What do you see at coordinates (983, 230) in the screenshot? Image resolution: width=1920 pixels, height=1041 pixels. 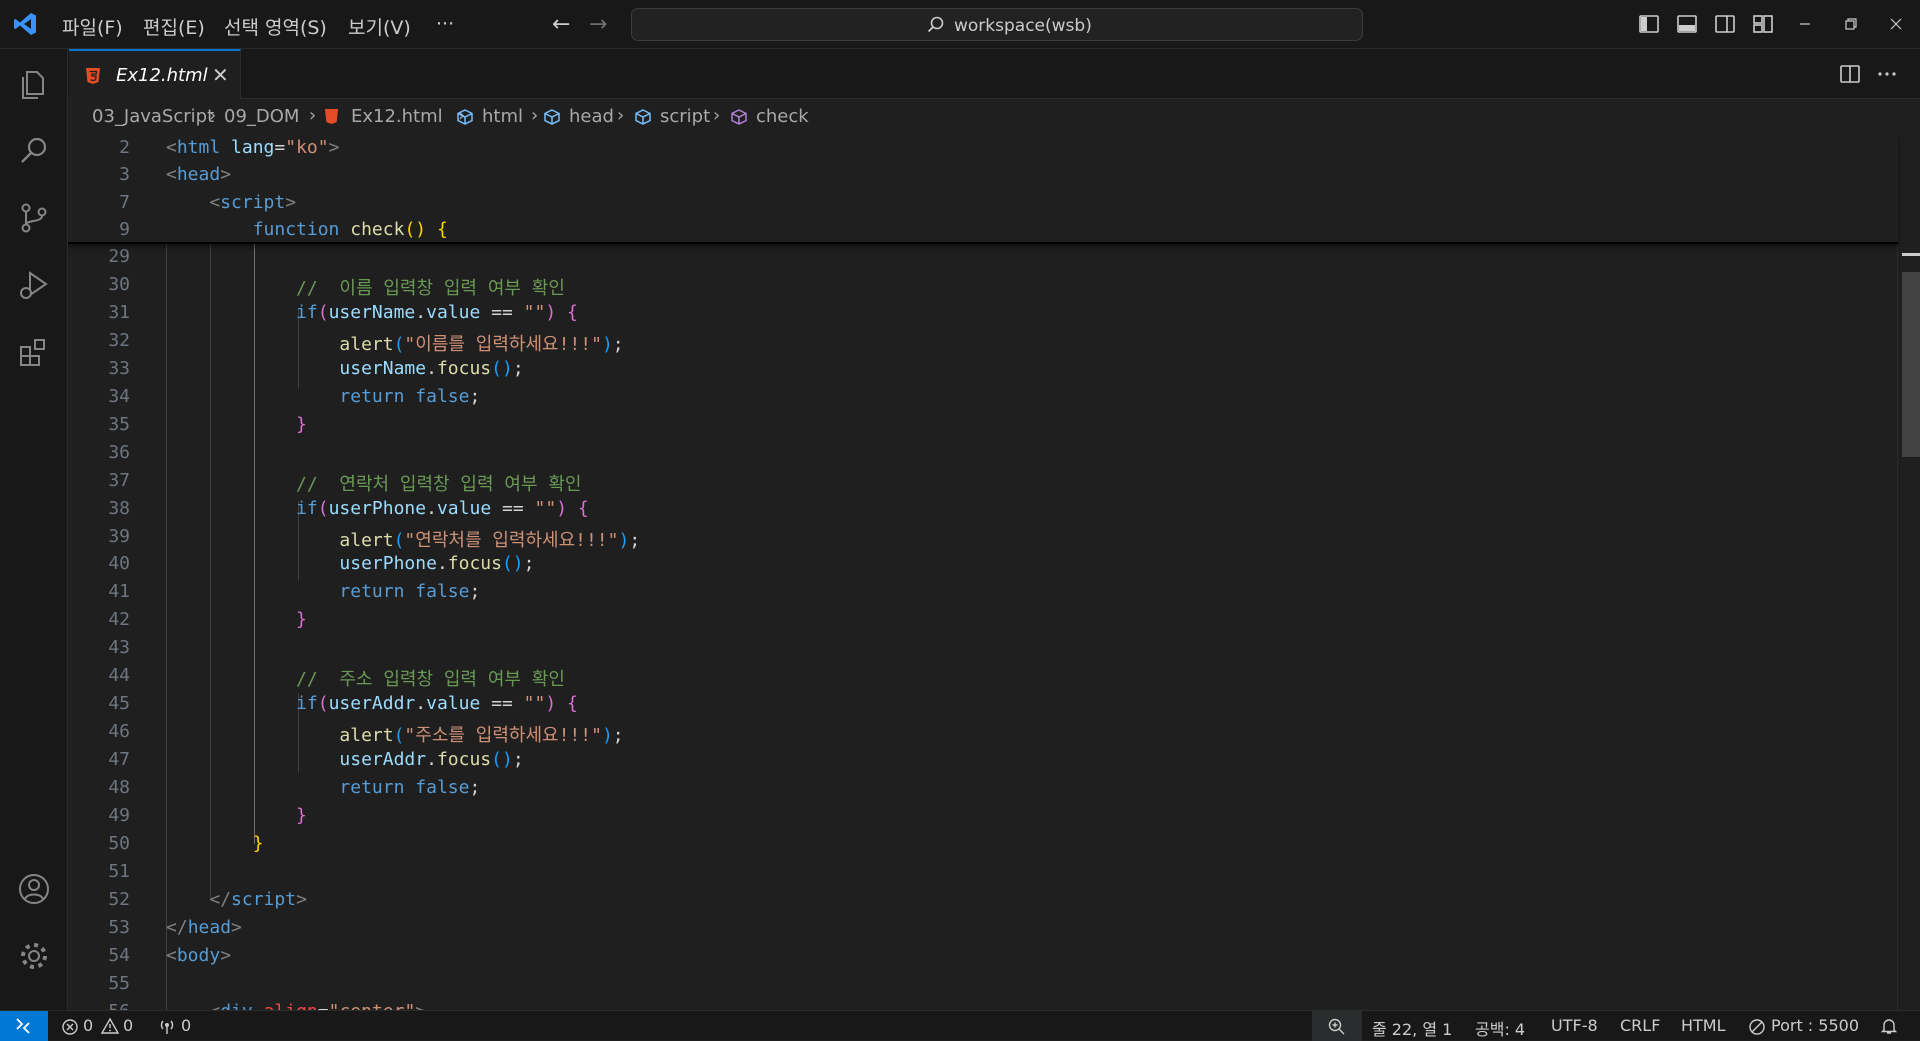 I see `code-line: 9 function check() {` at bounding box center [983, 230].